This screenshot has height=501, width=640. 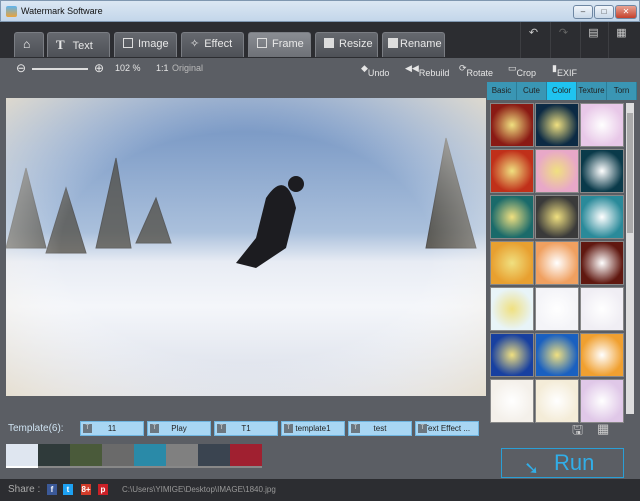 I want to click on run-icon: ➘, so click(x=532, y=468).